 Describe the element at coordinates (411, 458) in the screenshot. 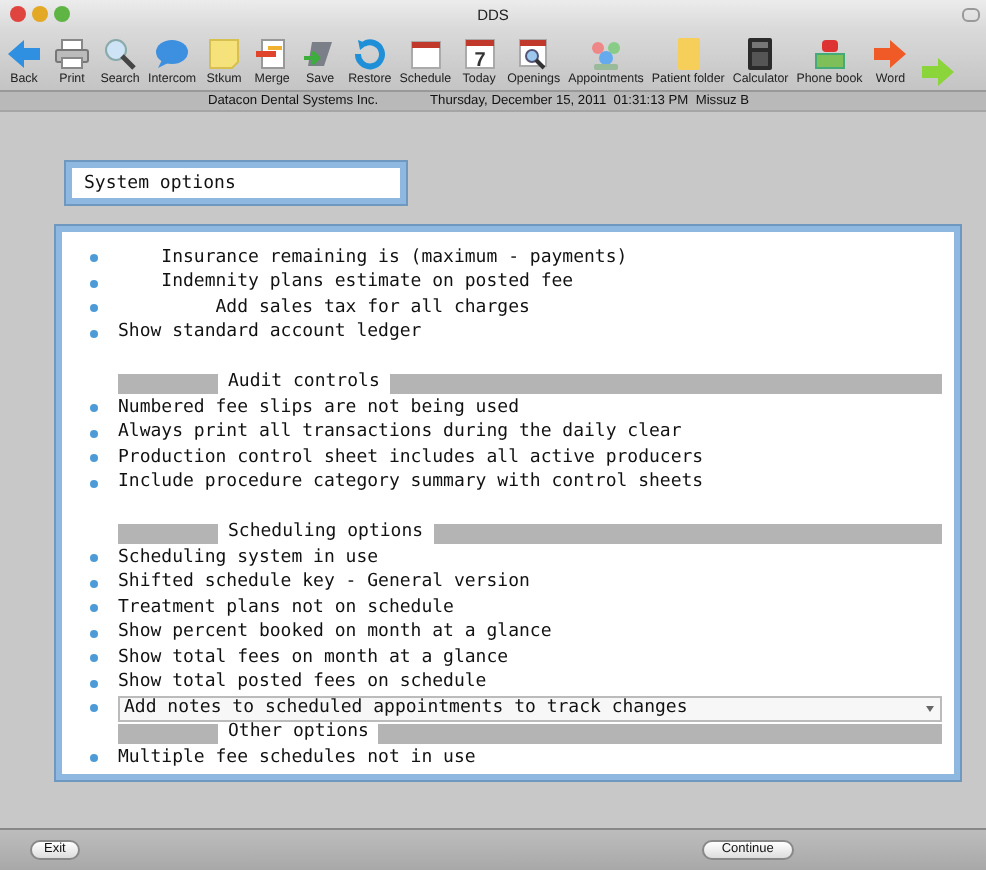

I see `option-item: Production control sheet includes all active producers` at that location.